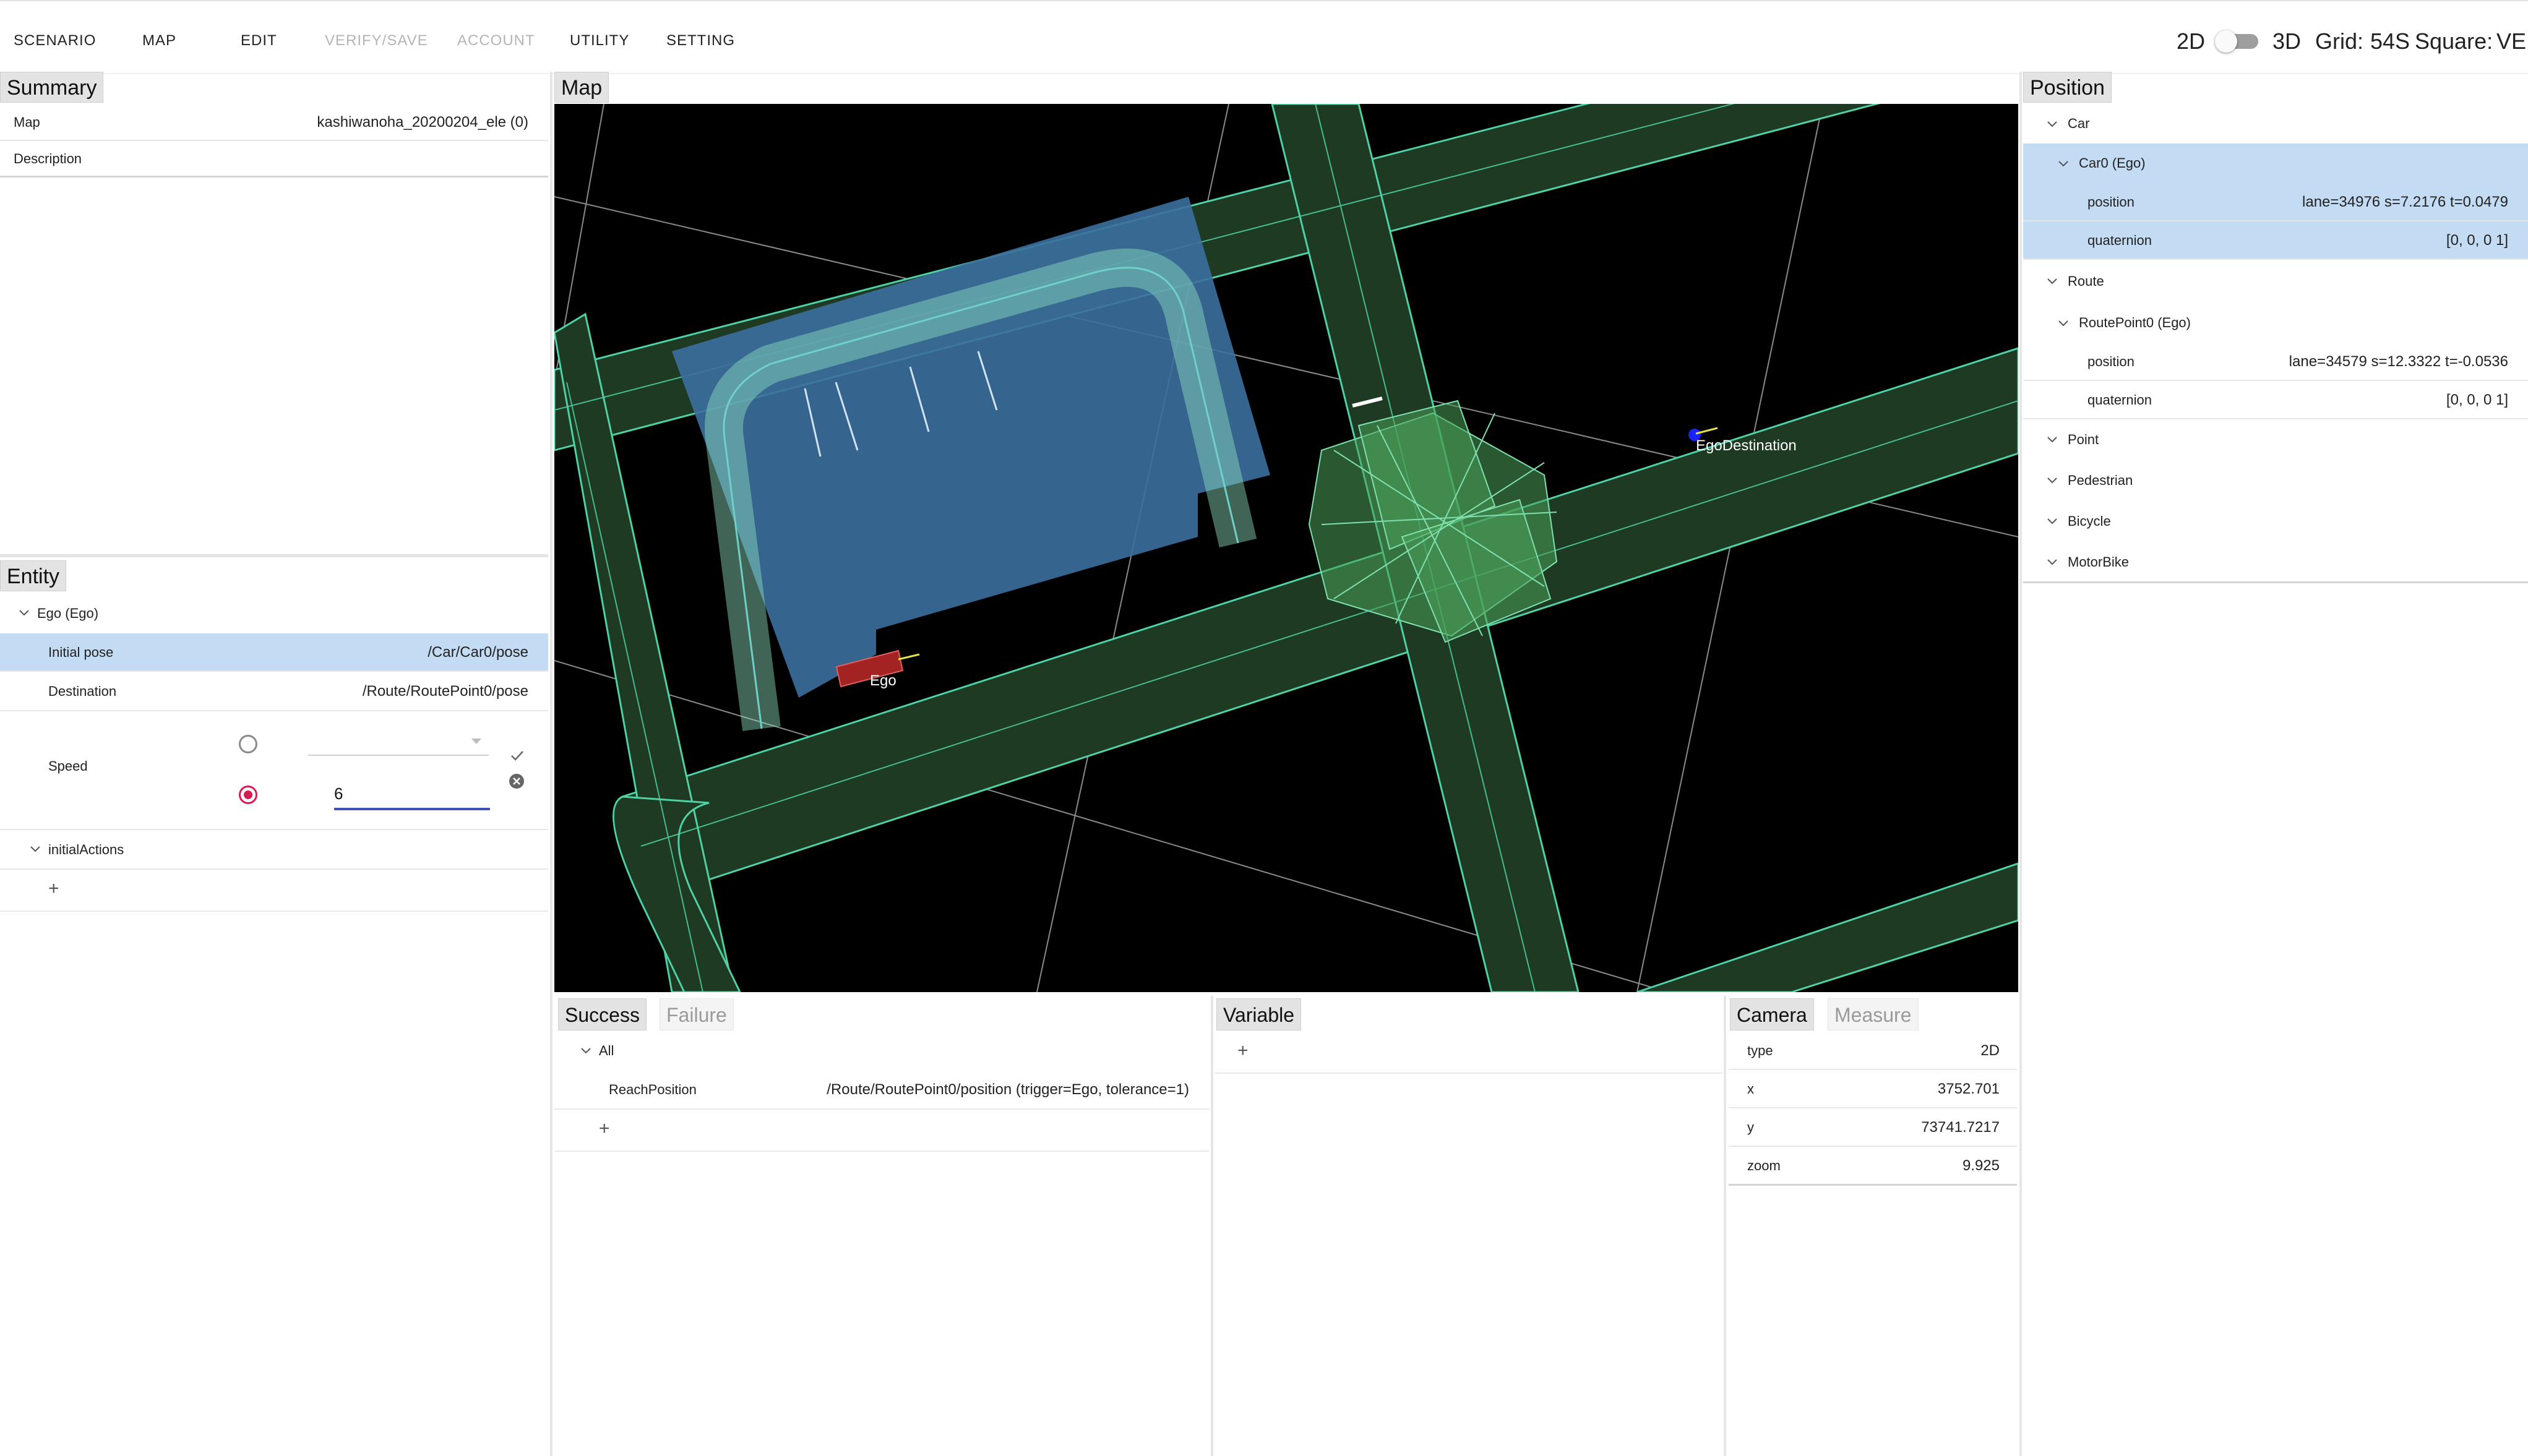  I want to click on car0-quaternion-key: quaternion, so click(2119, 241).